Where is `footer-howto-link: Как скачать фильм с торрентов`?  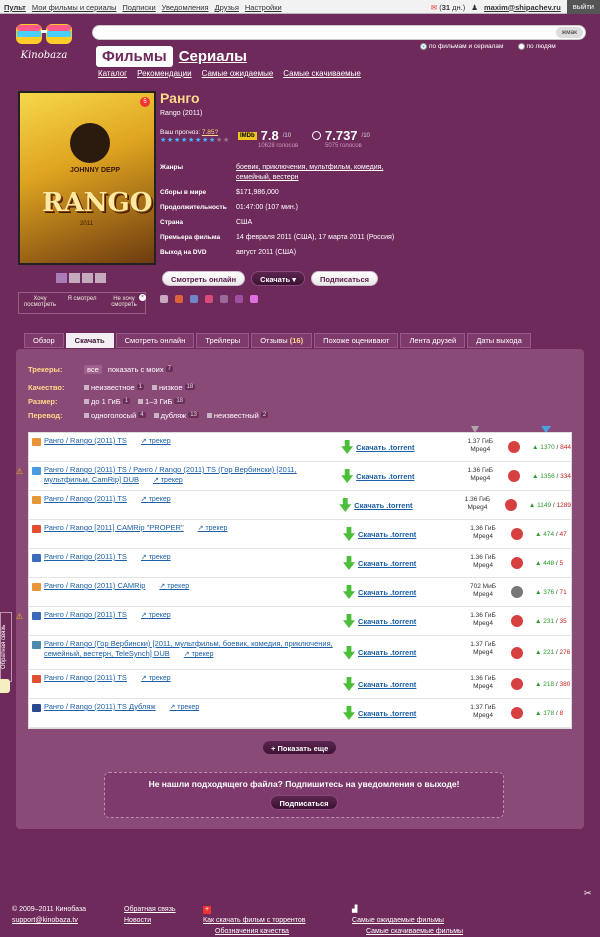 footer-howto-link: Как скачать фильм с торрентов is located at coordinates (254, 920).